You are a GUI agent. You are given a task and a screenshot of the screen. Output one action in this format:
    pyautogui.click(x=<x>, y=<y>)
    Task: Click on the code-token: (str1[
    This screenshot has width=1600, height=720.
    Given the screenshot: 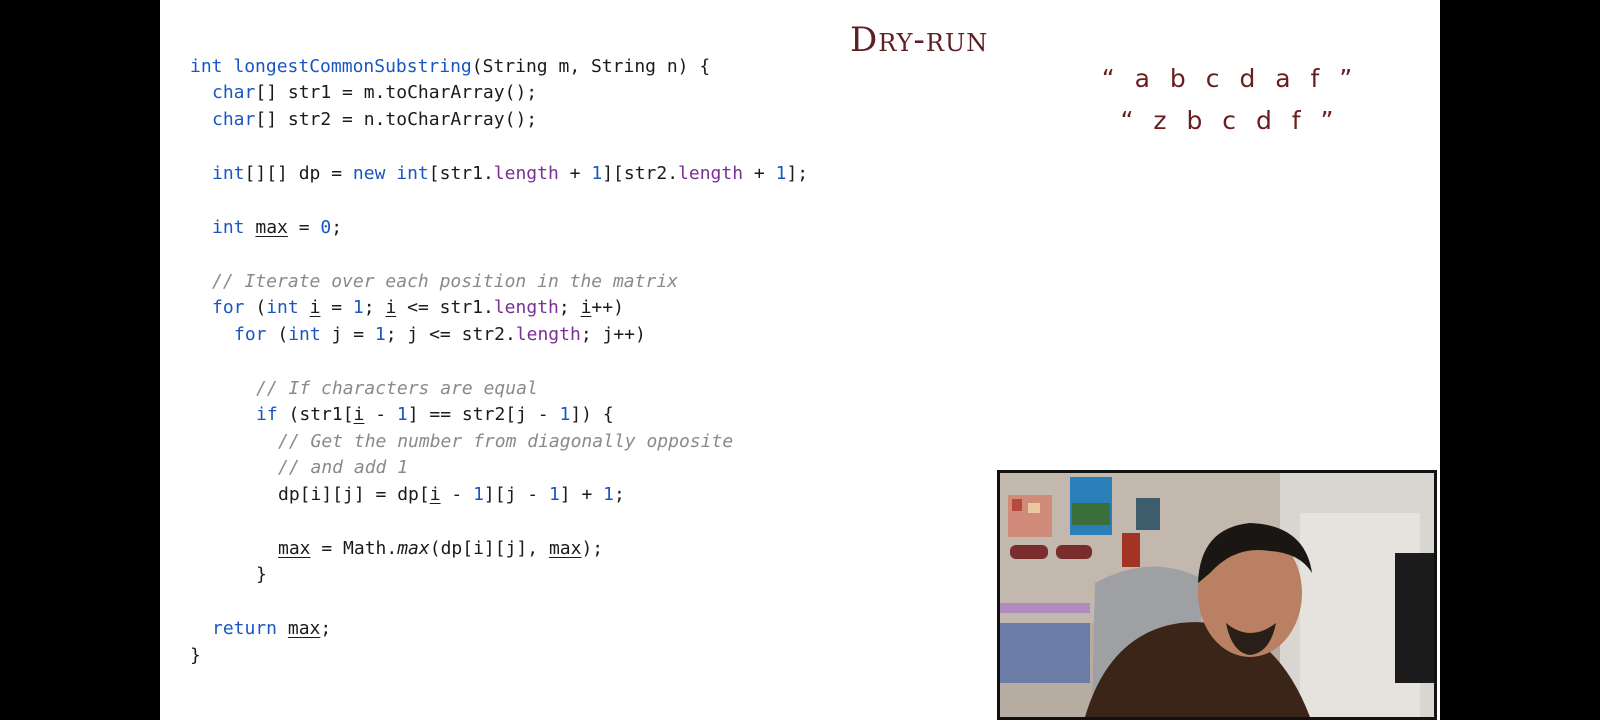 What is the action you would take?
    pyautogui.click(x=315, y=414)
    